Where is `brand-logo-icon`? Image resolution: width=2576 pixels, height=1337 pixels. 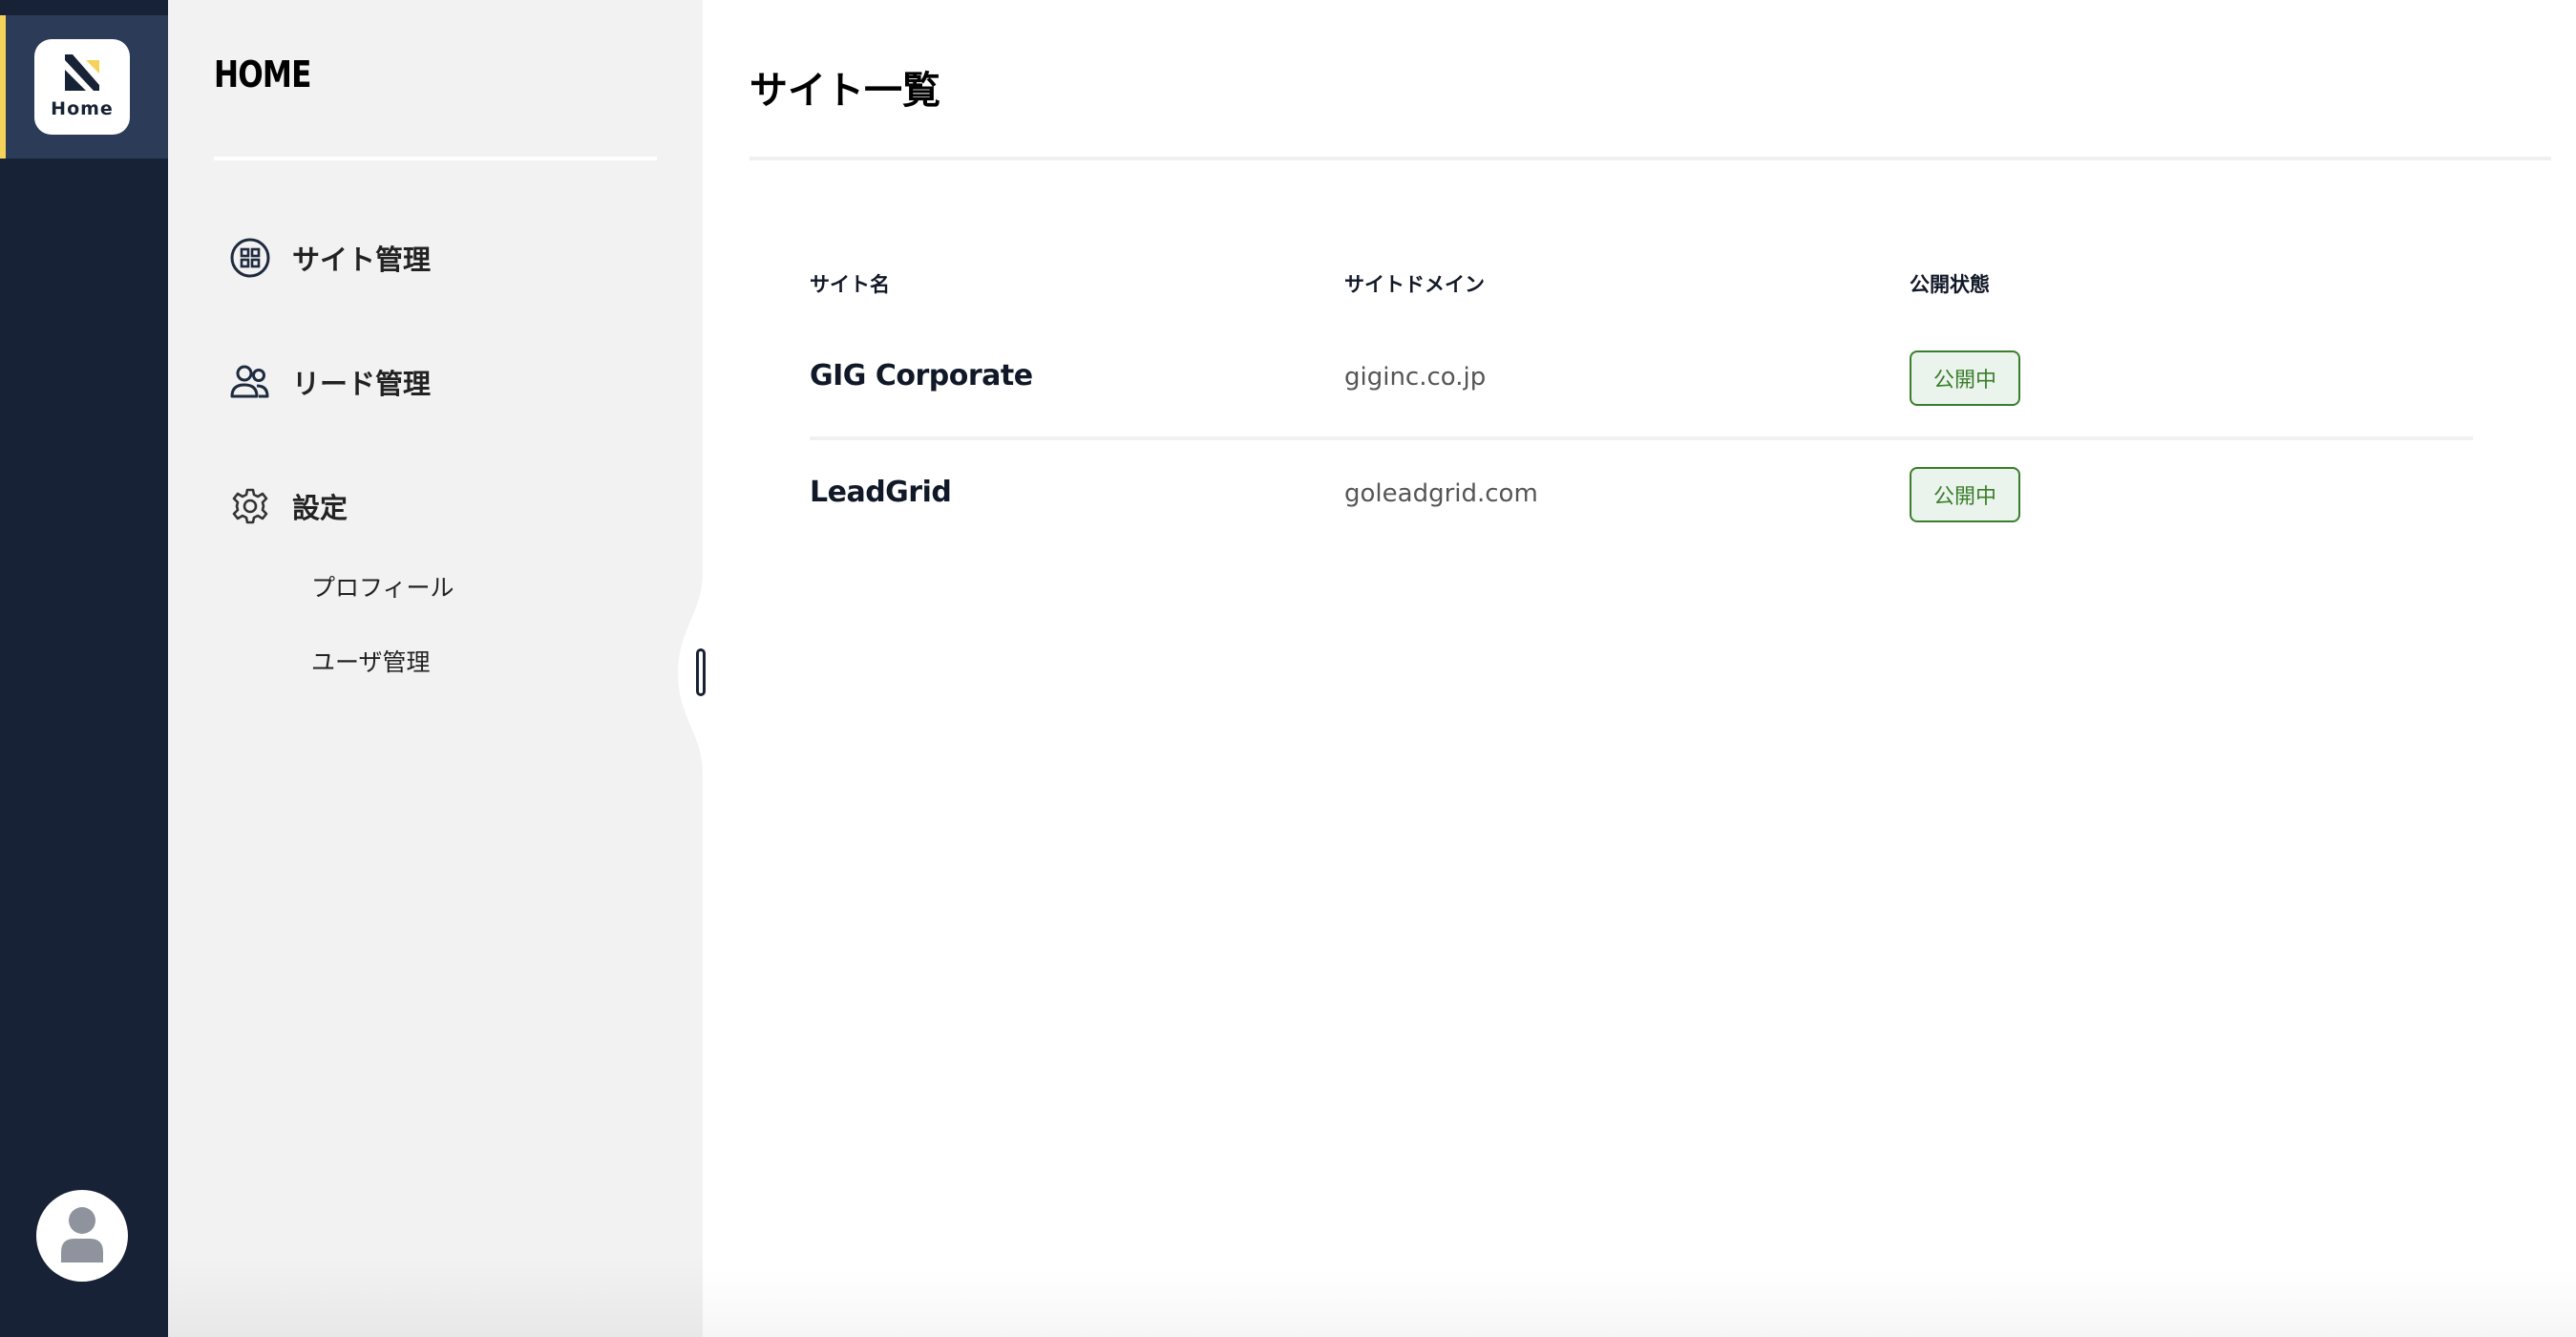 brand-logo-icon is located at coordinates (82, 72).